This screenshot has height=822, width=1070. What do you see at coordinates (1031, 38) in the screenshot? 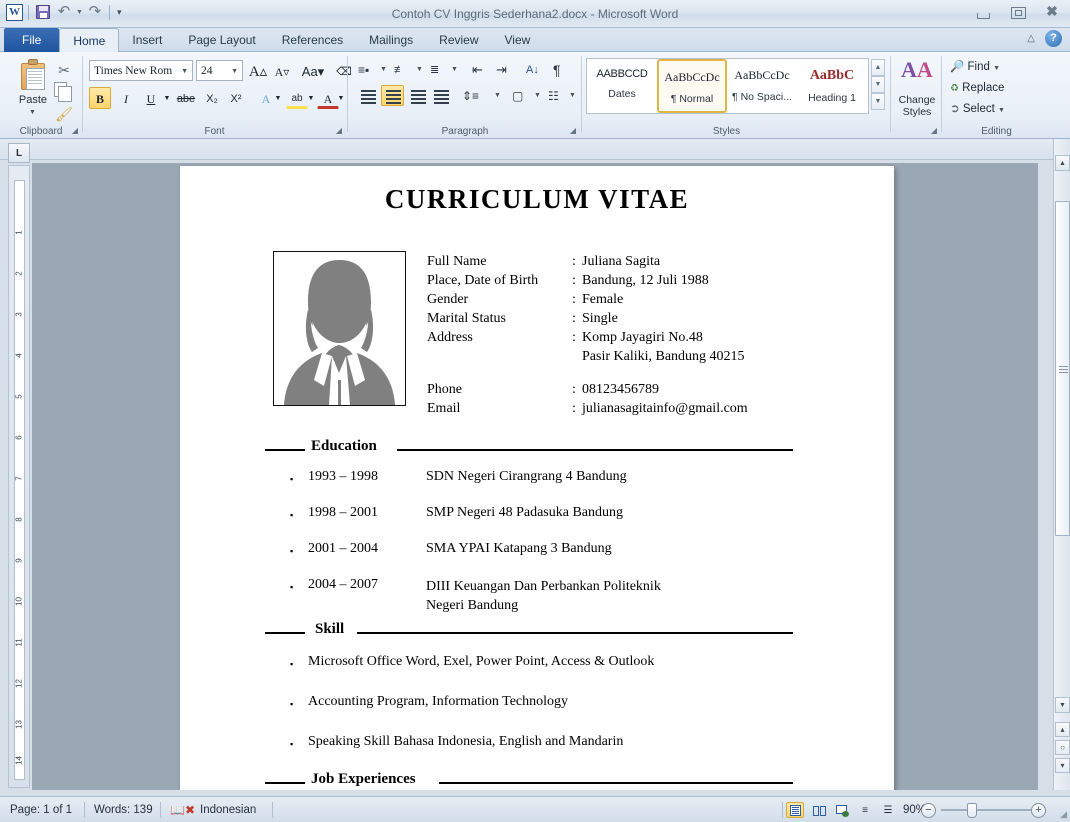
I see `collapse-ribbon-icon: △` at bounding box center [1031, 38].